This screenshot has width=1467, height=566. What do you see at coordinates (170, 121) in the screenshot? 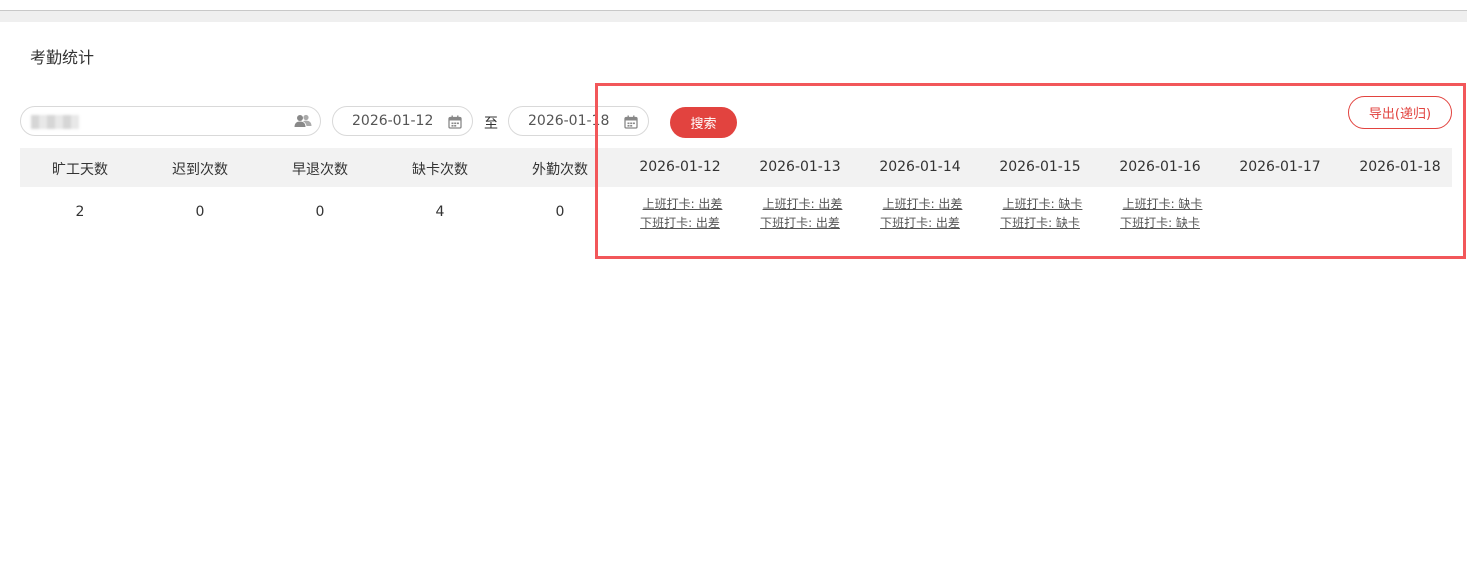
I see `user-select-input` at bounding box center [170, 121].